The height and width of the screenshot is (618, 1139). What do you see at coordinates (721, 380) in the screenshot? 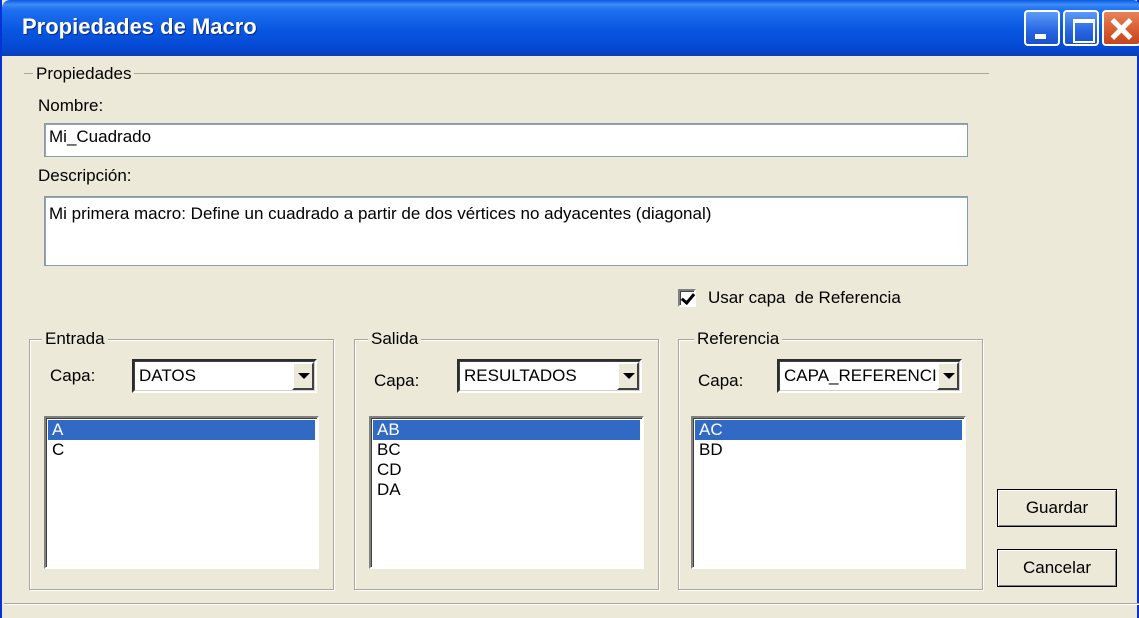
I see `referencia-layer-label: Capa:` at bounding box center [721, 380].